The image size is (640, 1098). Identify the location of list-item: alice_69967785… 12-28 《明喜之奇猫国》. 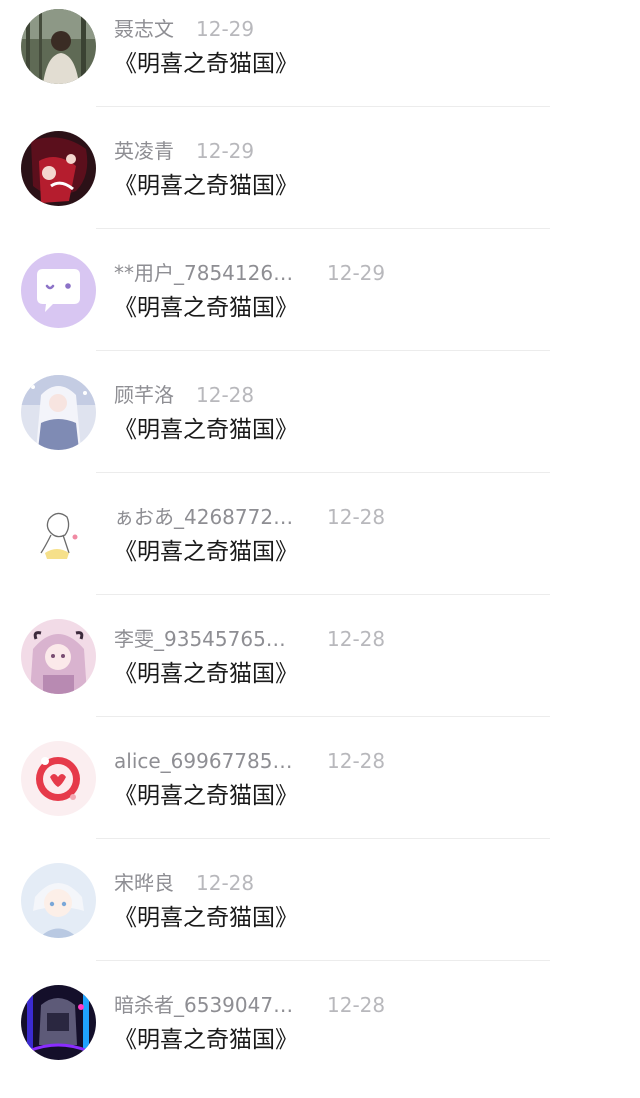
(320, 793).